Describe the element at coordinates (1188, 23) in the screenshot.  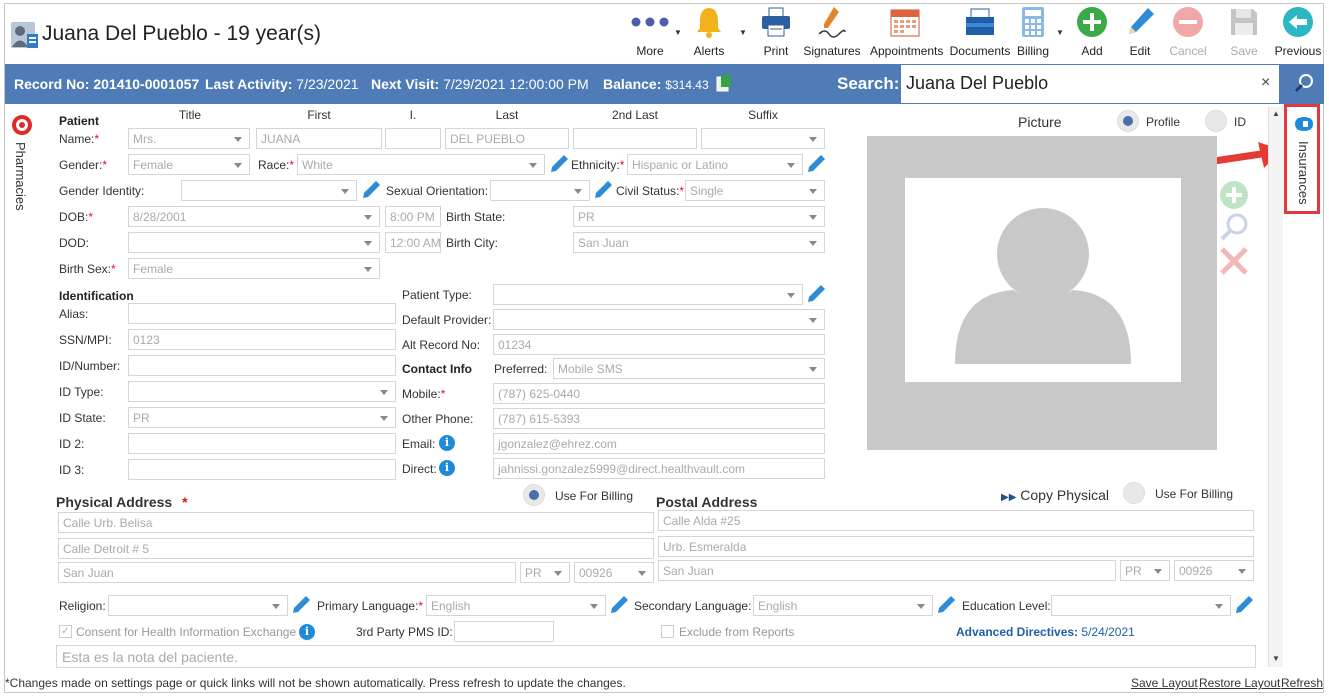
I see `cancel-circle-icon` at that location.